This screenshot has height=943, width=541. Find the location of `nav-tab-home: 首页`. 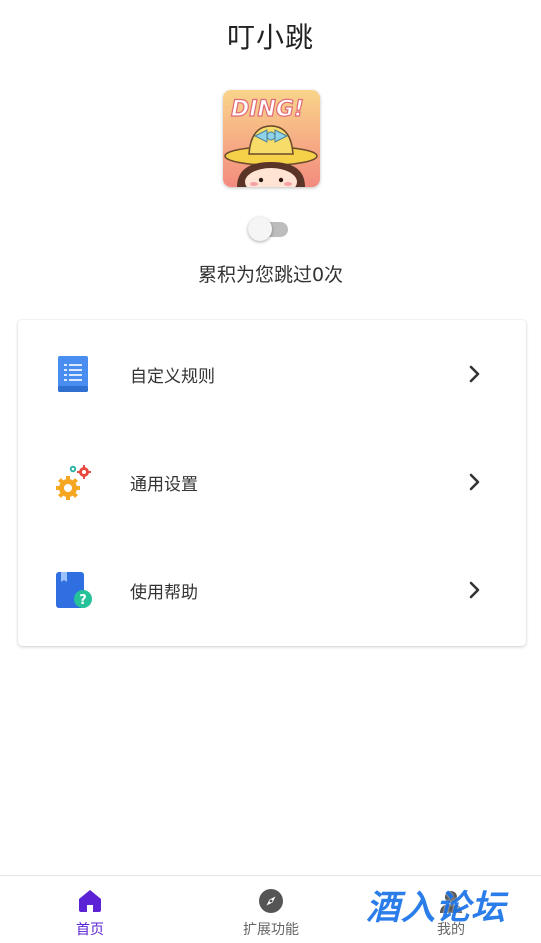

nav-tab-home: 首页 is located at coordinates (90, 909).